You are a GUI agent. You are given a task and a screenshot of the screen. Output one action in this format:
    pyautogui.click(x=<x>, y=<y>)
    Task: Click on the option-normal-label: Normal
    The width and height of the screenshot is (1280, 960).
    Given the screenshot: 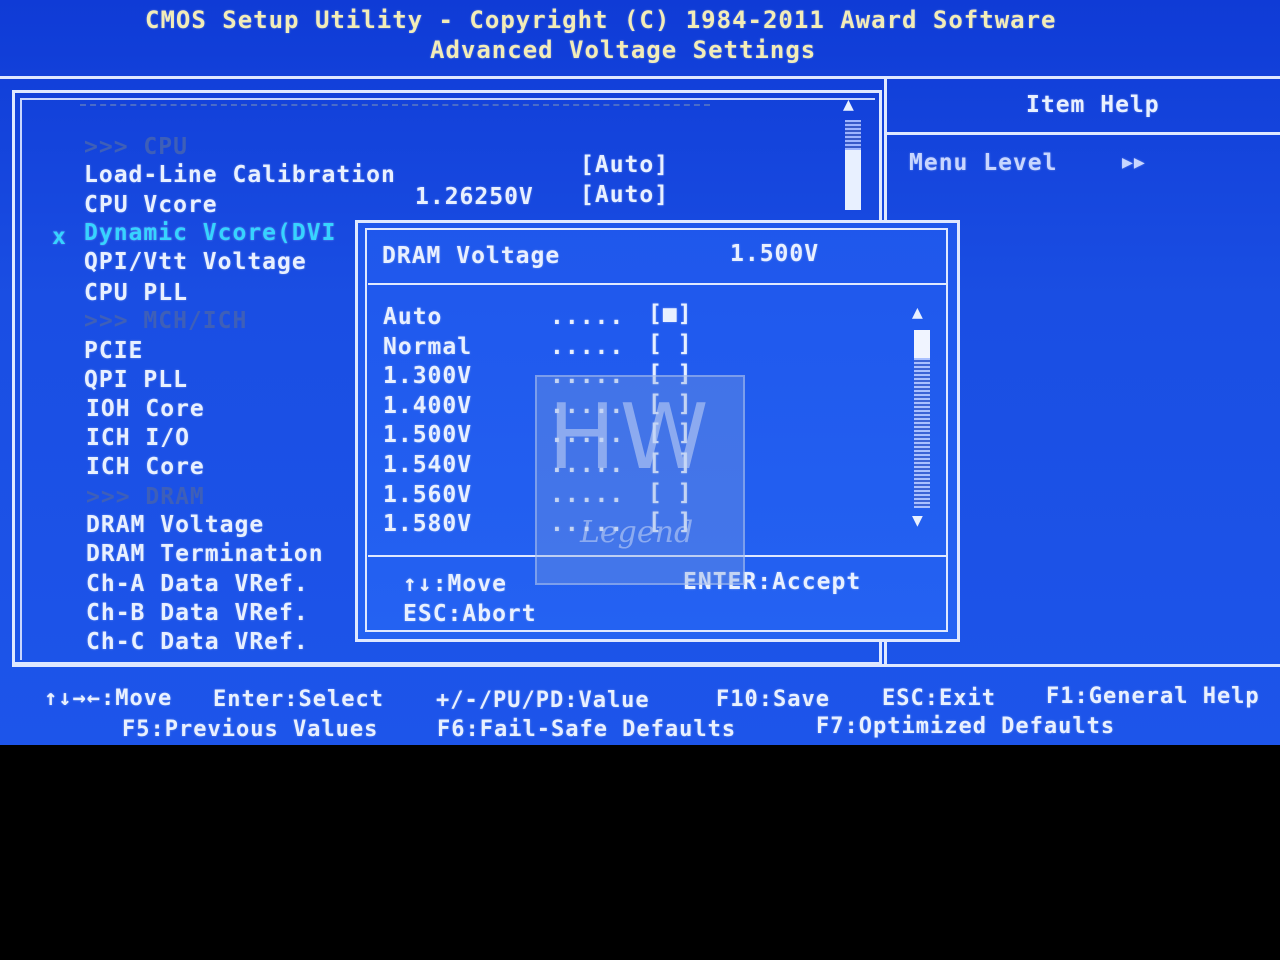 What is the action you would take?
    pyautogui.click(x=427, y=347)
    